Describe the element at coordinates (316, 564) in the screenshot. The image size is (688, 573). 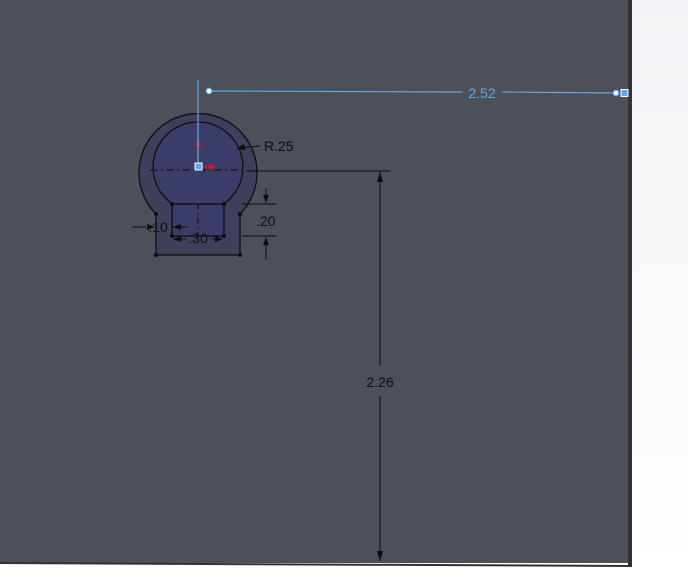
I see `part-face-bottom-edge` at that location.